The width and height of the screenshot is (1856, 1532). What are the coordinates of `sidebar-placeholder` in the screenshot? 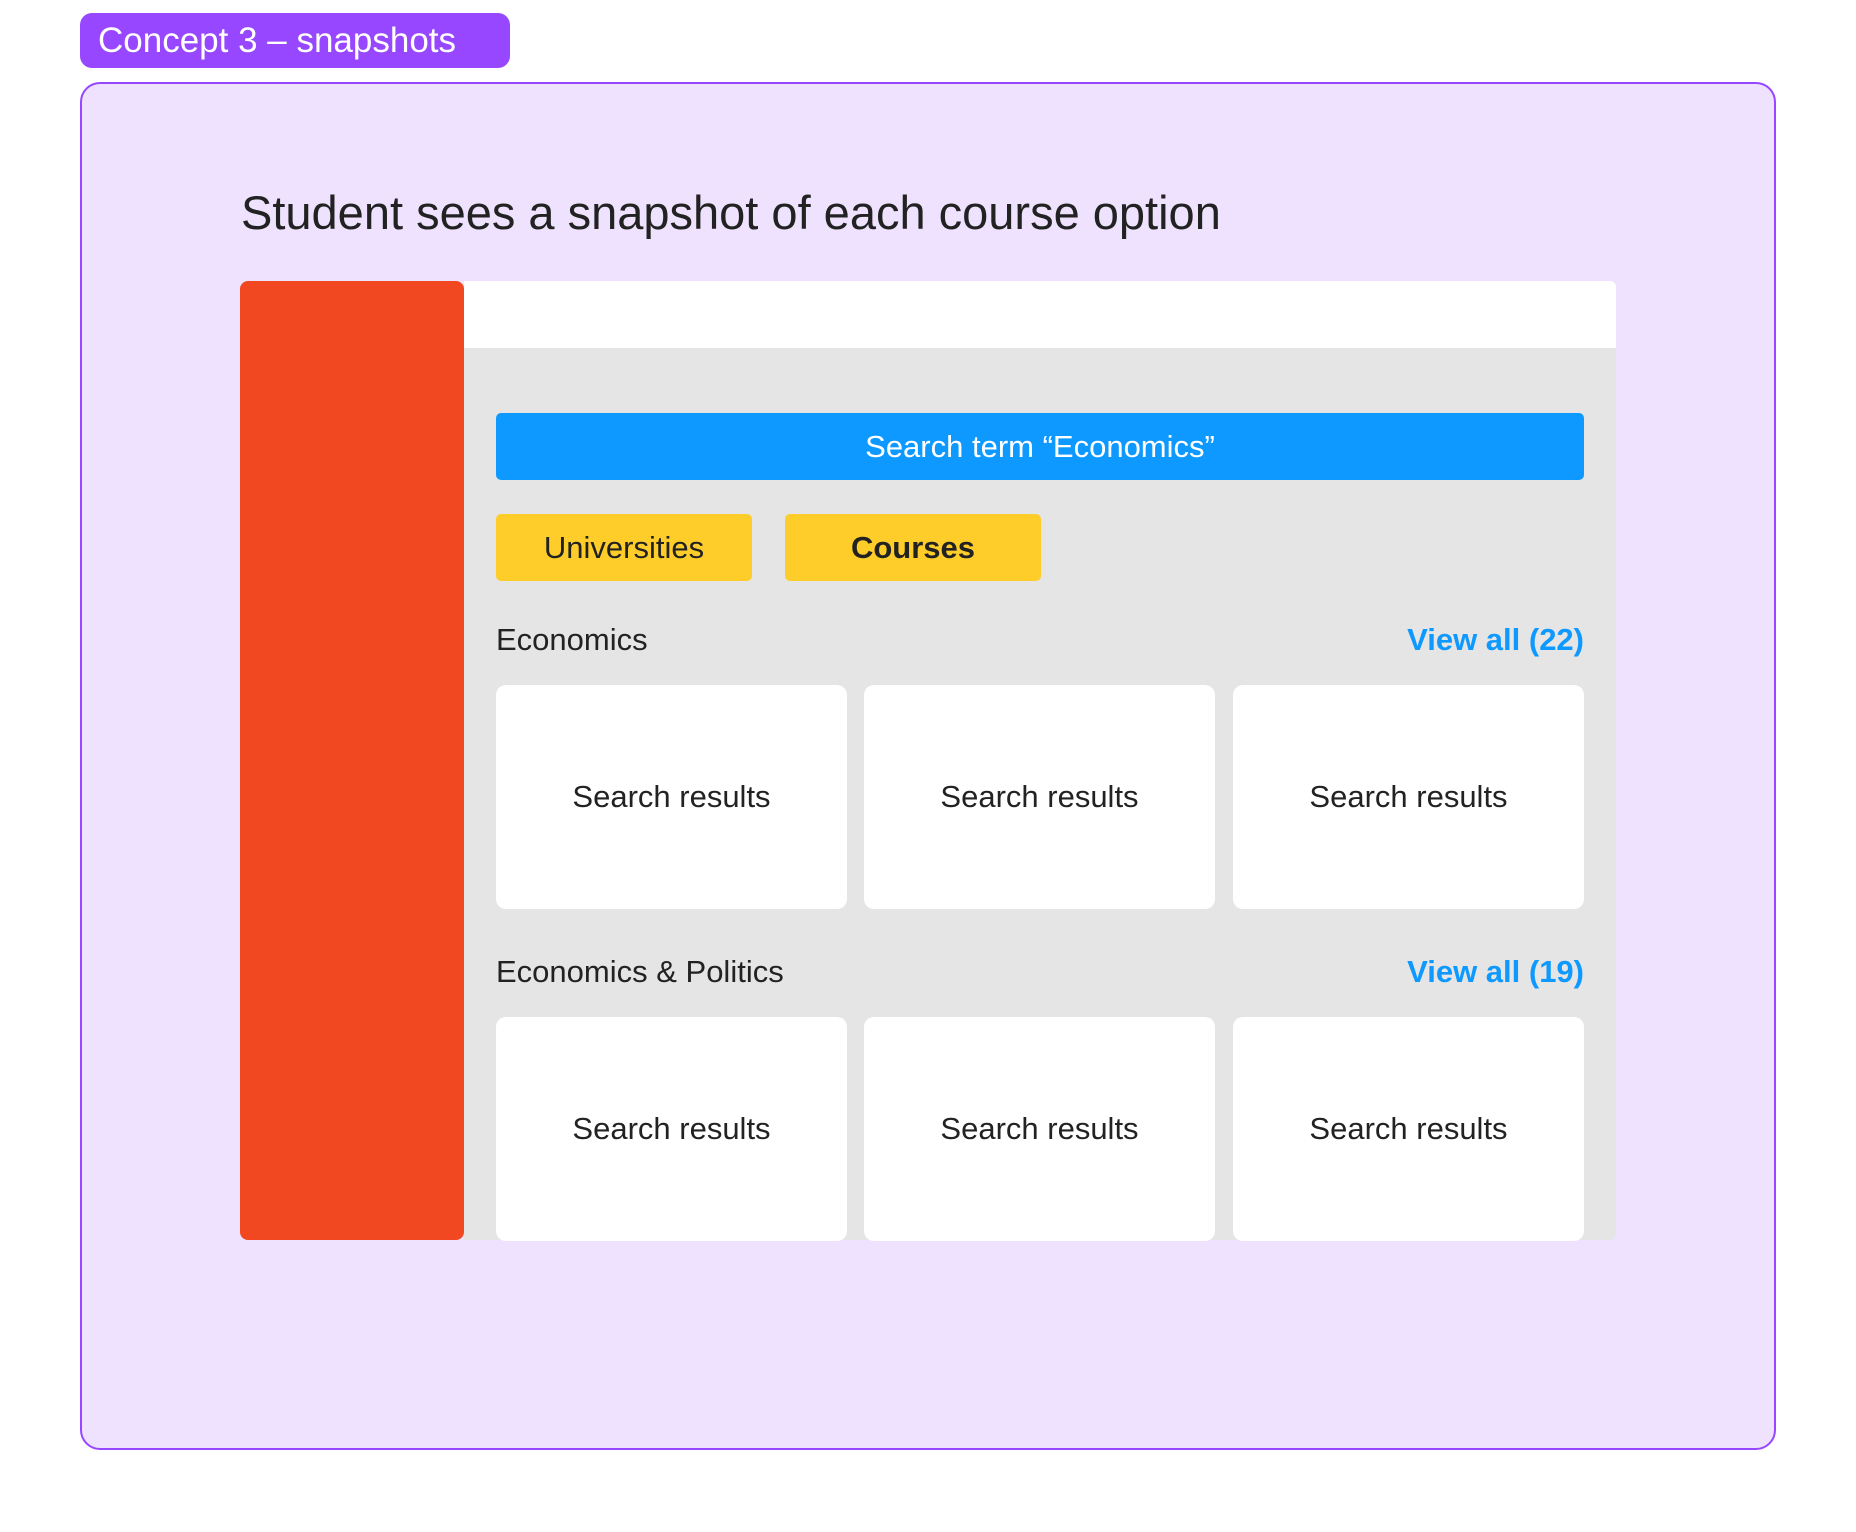 It's located at (352, 760).